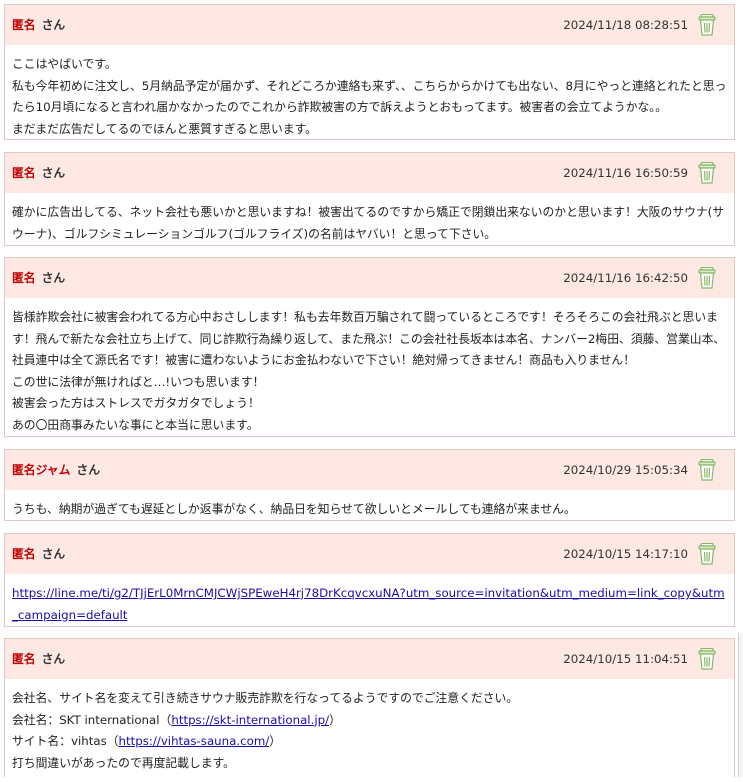 This screenshot has height=782, width=743. Describe the element at coordinates (123, 762) in the screenshot. I see `comment-line: 打ち間違いがあったので再度記載します。` at that location.